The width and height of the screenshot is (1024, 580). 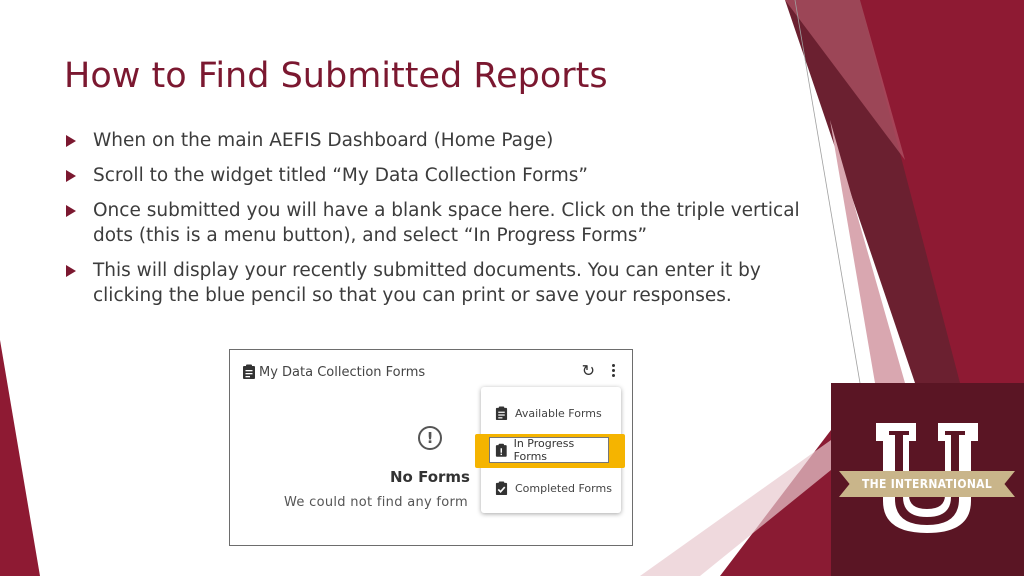 I want to click on menu-item-completed-forms: Completed Forms, so click(x=551, y=488).